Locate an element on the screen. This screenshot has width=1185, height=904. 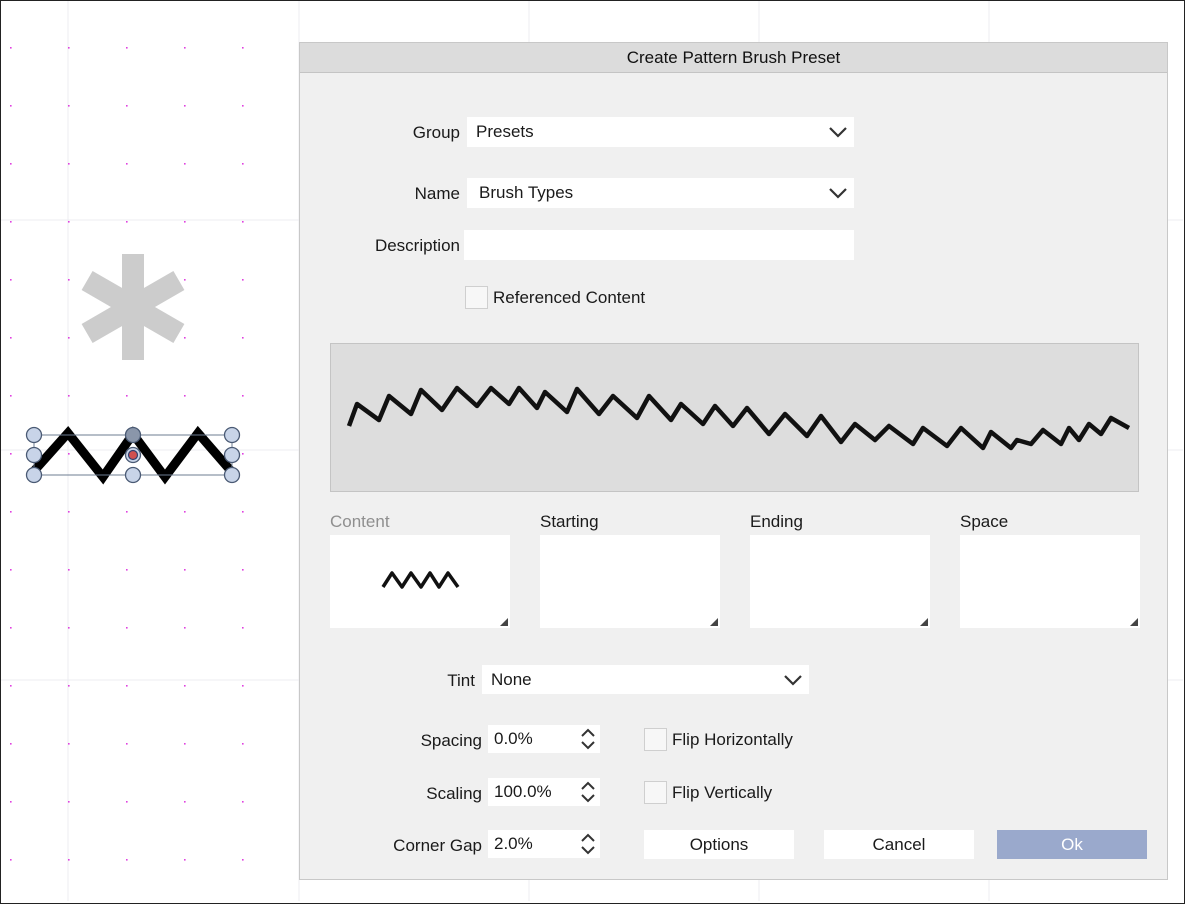
description-label: Description is located at coordinates (417, 245).